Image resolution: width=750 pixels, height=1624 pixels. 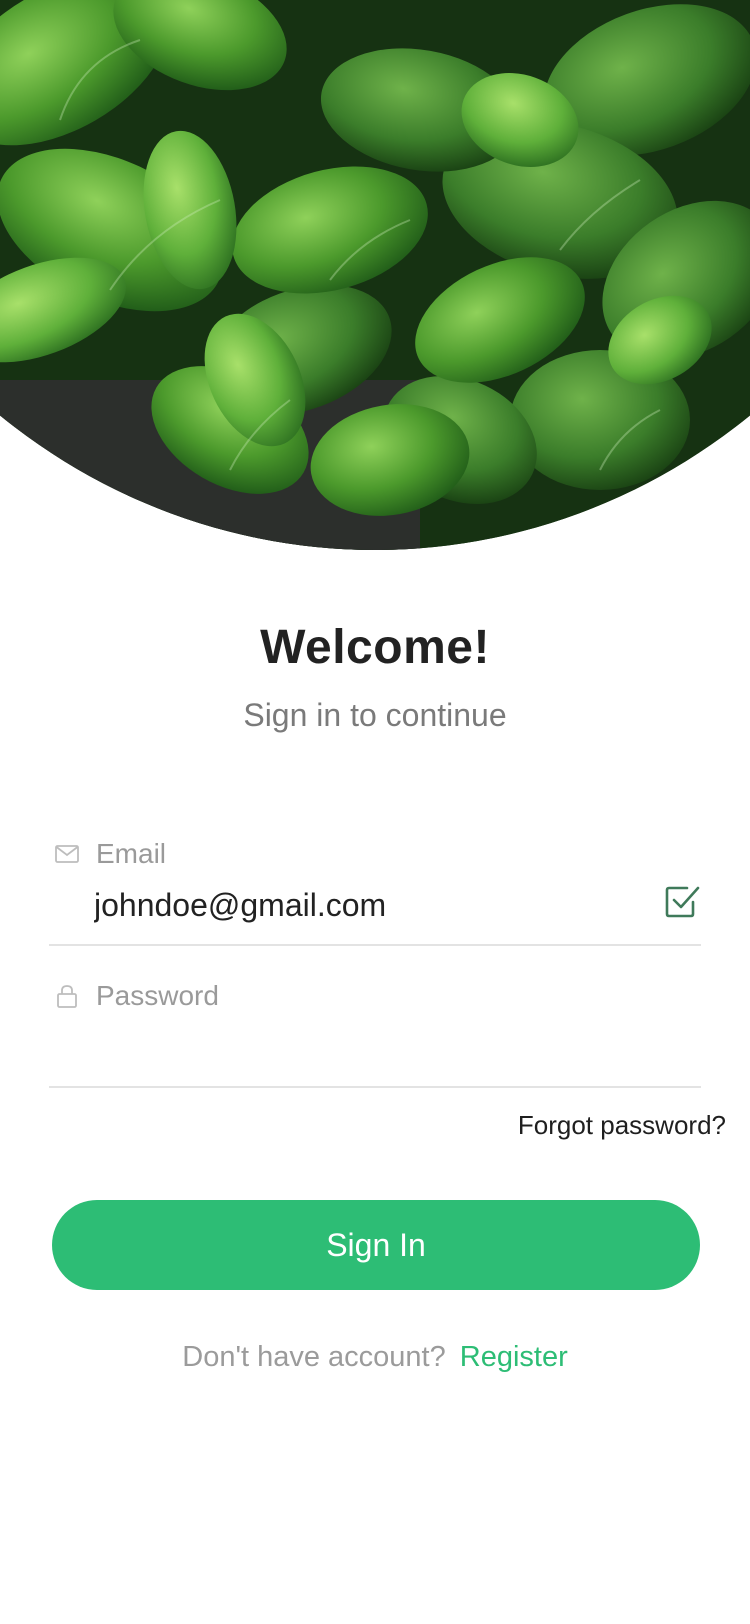 I want to click on password-input, so click(x=364, y=1047).